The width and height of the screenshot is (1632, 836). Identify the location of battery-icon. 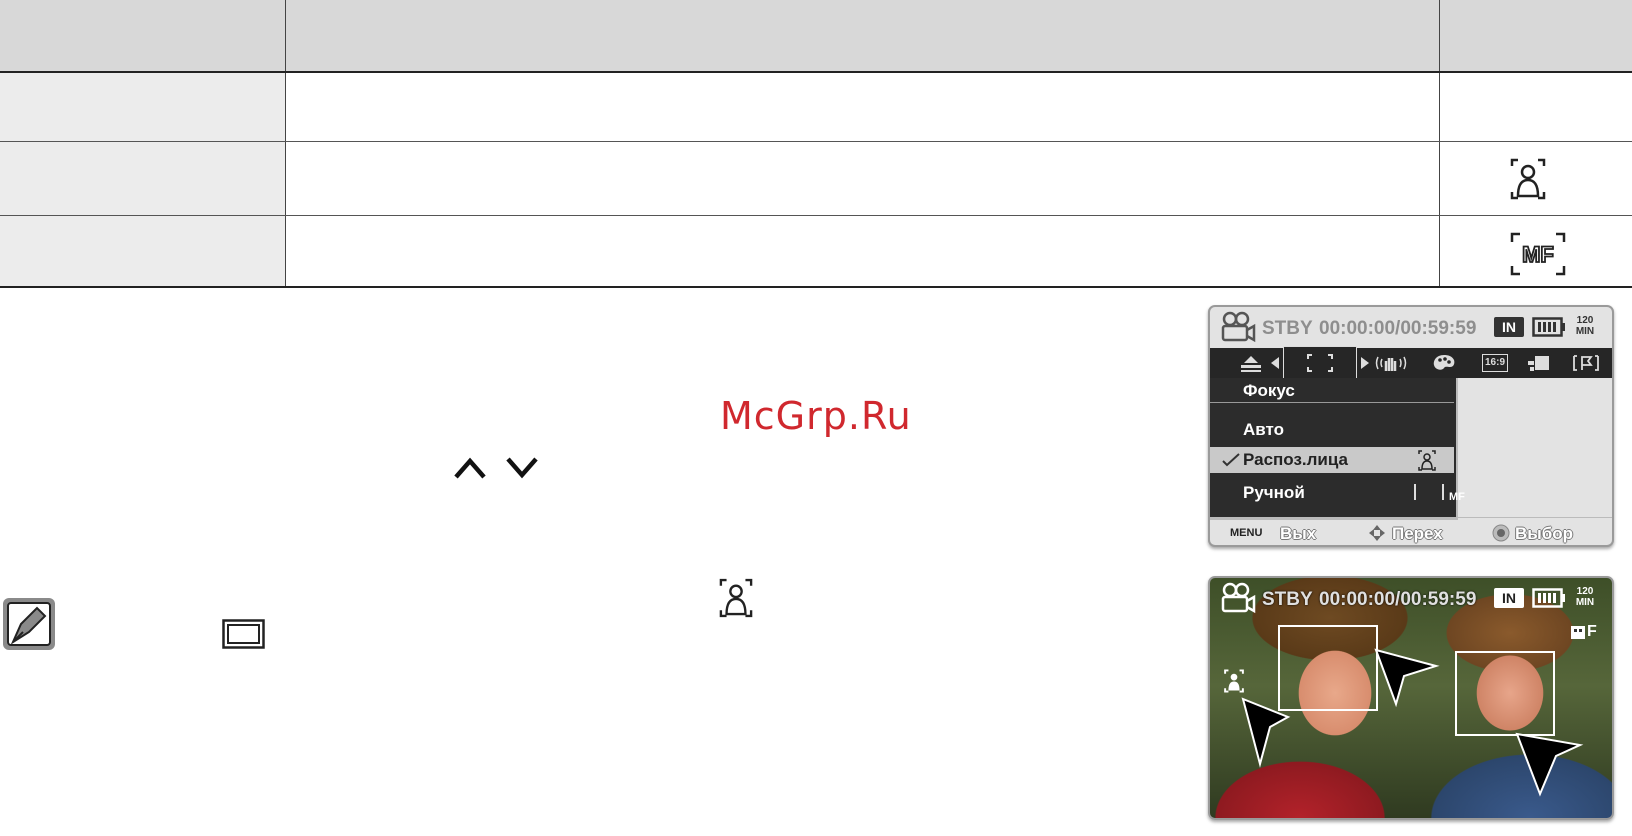
(1548, 327).